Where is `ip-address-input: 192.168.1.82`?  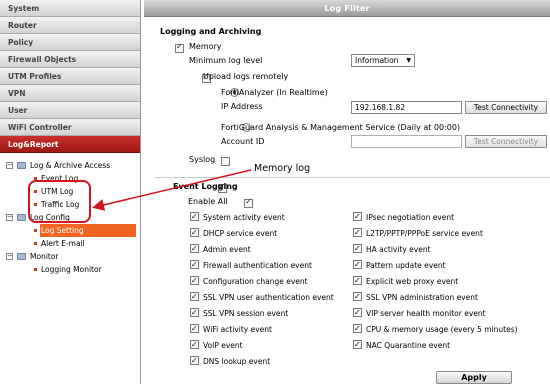
ip-address-input: 192.168.1.82 is located at coordinates (406, 107).